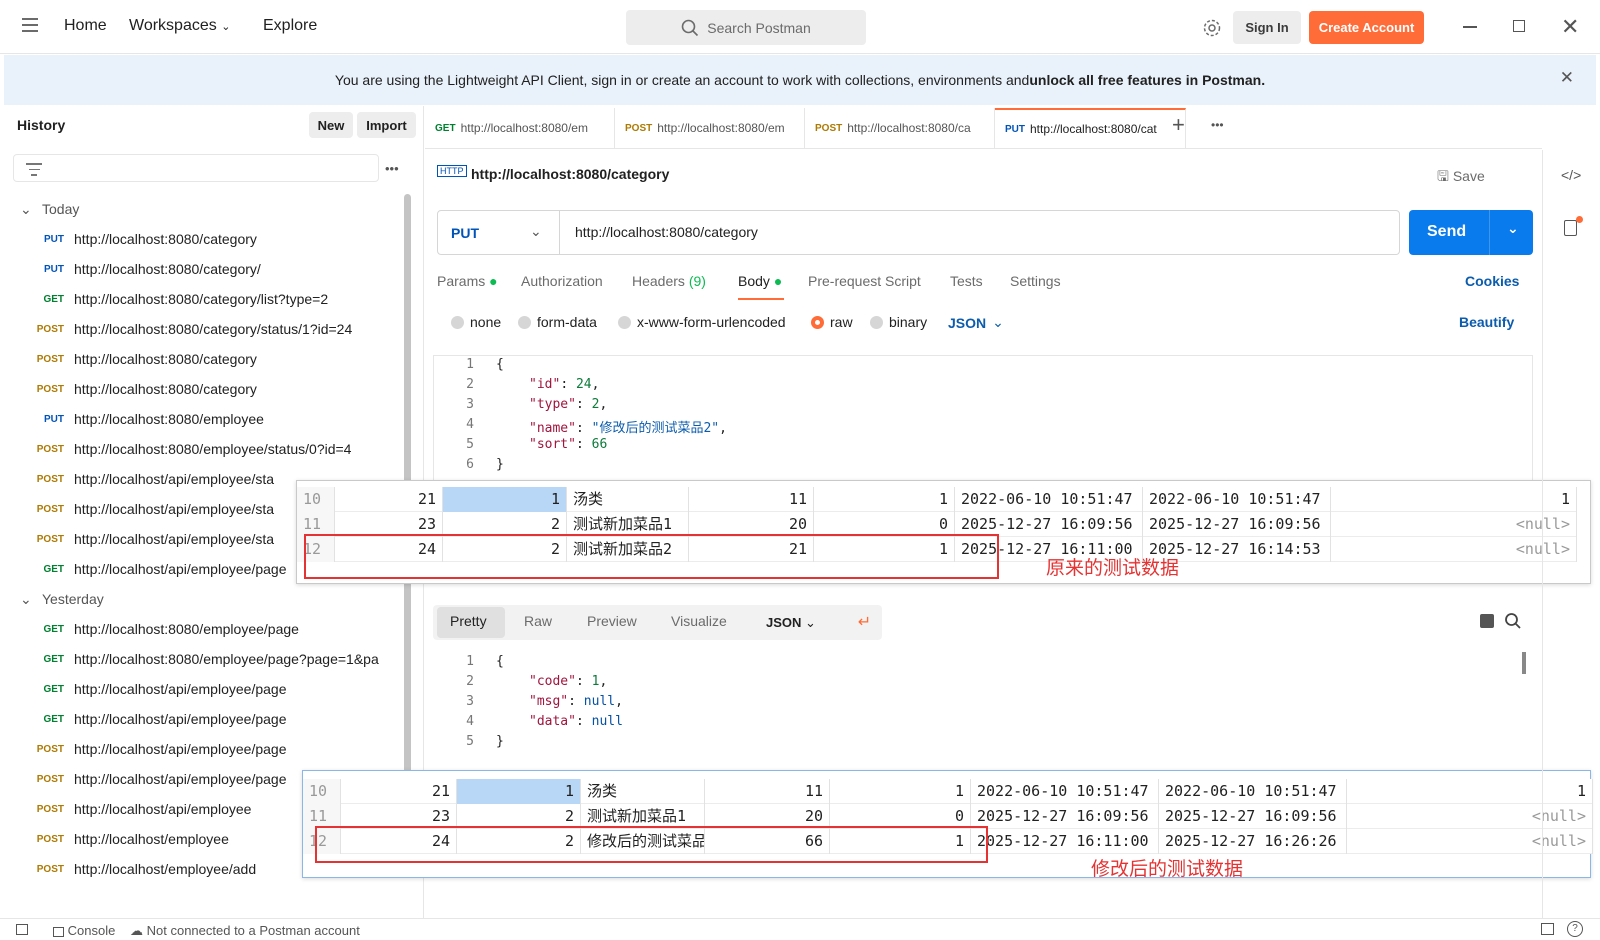 This screenshot has height=940, width=1600. I want to click on history-item-url: http://localhost/api/employee/sta, so click(174, 539).